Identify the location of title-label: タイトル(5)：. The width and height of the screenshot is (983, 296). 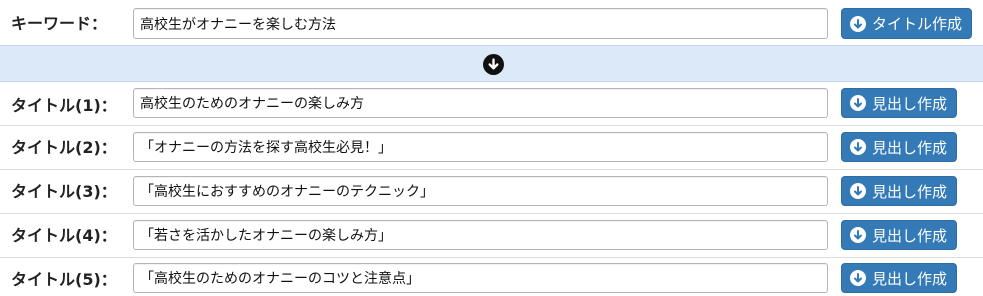
(64, 279).